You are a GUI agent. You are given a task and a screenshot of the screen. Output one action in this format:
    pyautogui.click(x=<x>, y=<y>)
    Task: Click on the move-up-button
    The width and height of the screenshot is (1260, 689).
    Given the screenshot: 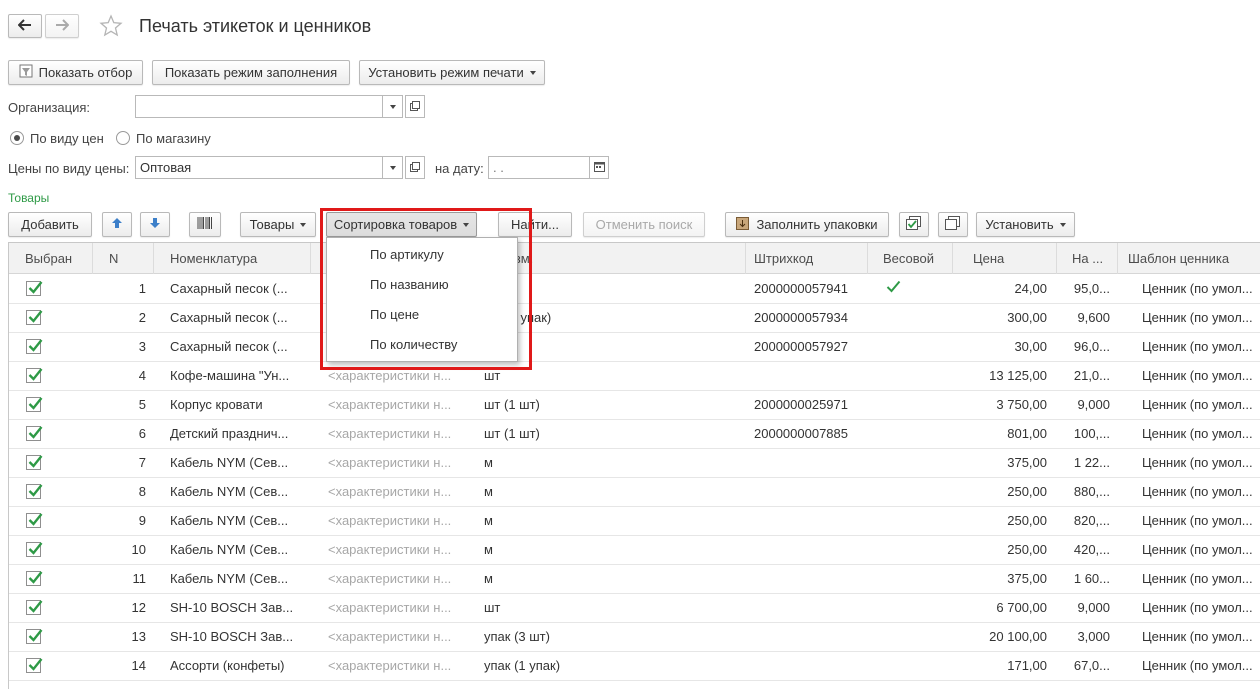 What is the action you would take?
    pyautogui.click(x=117, y=224)
    